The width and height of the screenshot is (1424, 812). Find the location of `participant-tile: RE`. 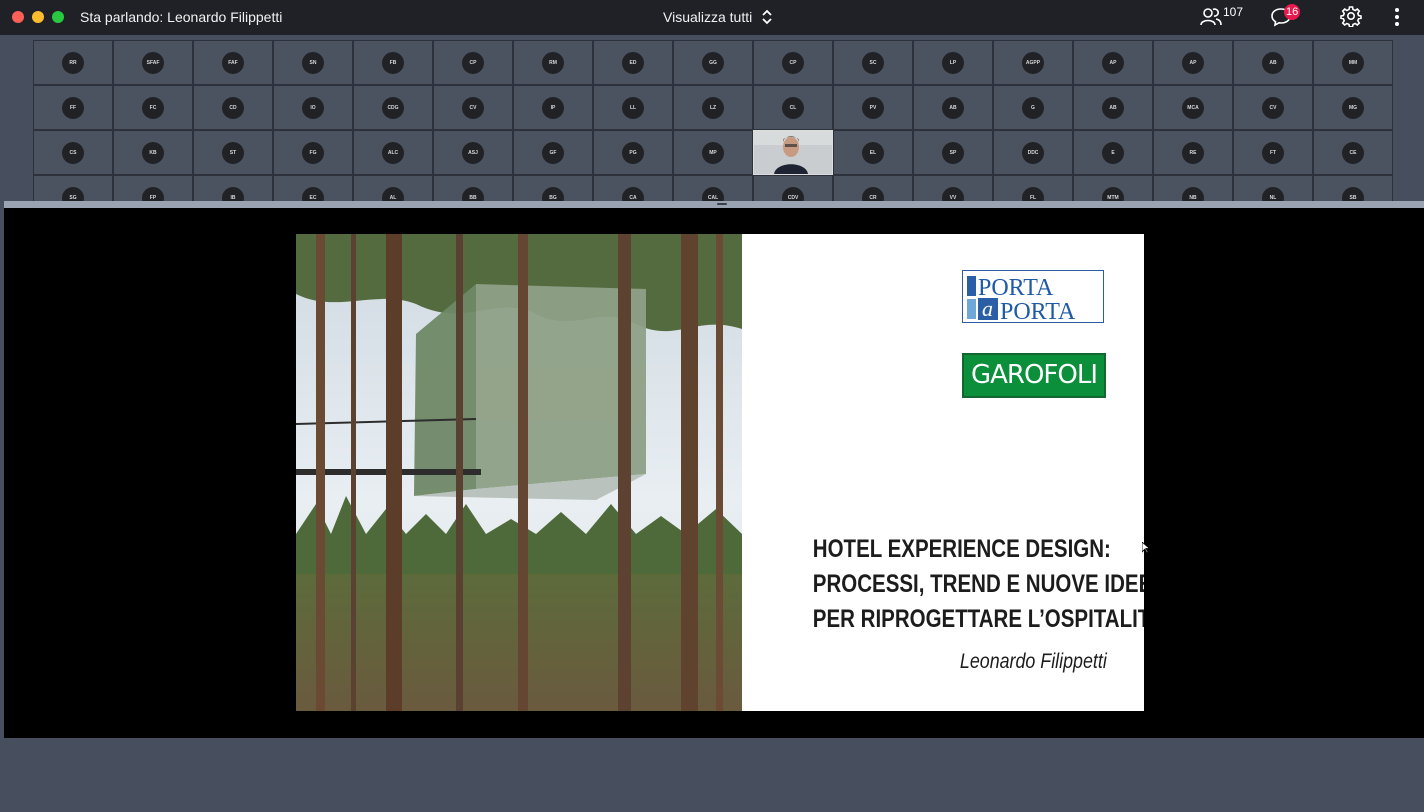

participant-tile: RE is located at coordinates (1193, 152).